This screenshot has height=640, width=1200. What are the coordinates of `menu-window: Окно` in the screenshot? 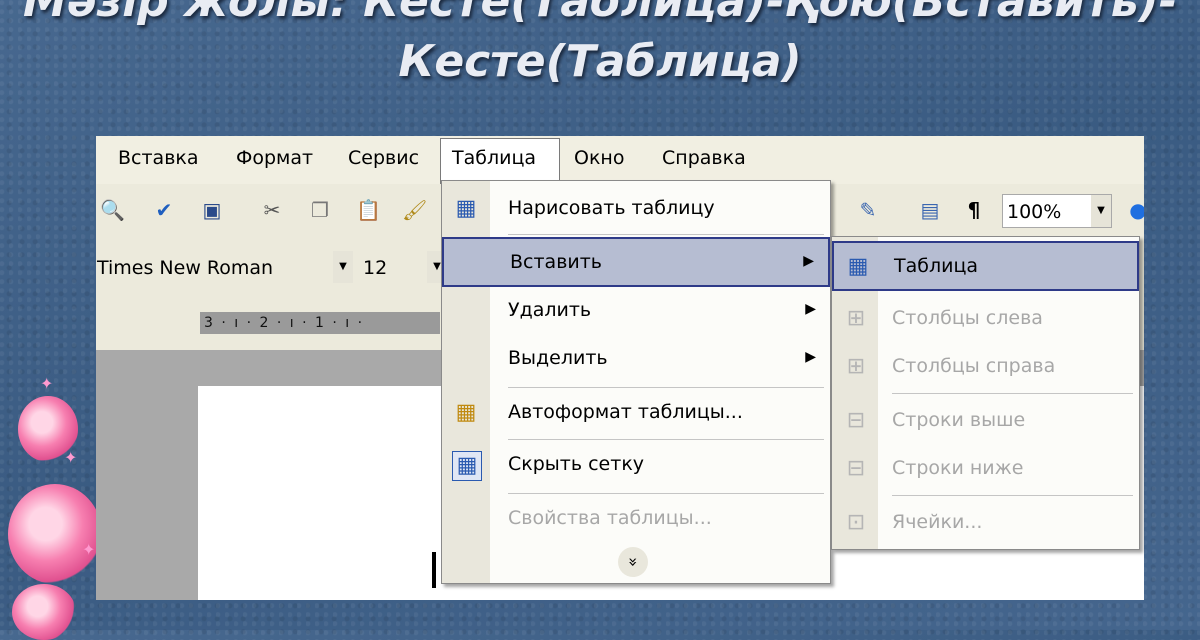 It's located at (599, 158).